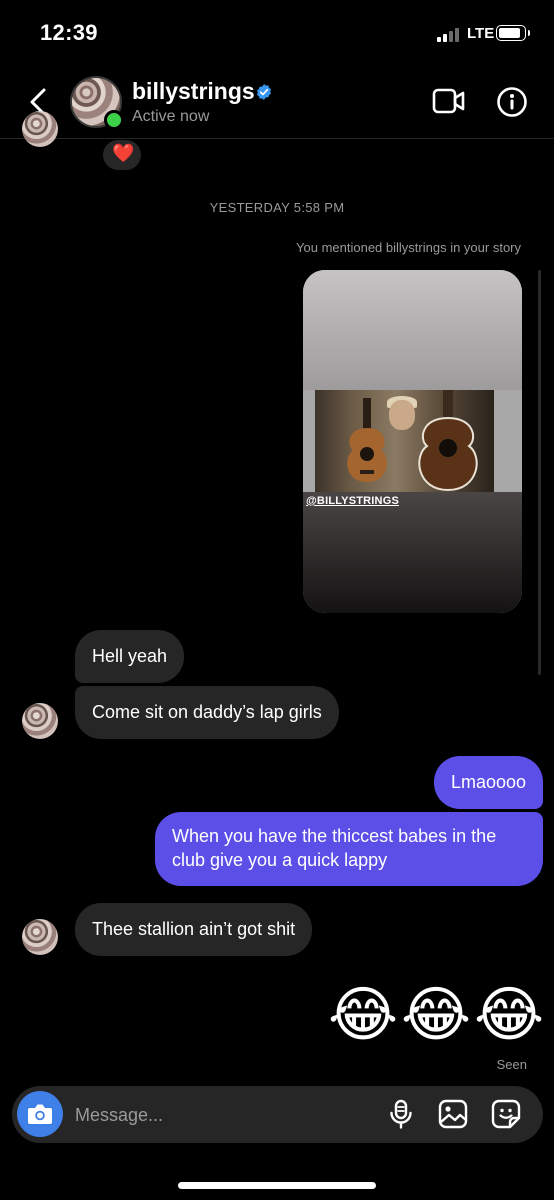 The image size is (554, 1200). What do you see at coordinates (193, 91) in the screenshot?
I see `contact-name: billystrings` at bounding box center [193, 91].